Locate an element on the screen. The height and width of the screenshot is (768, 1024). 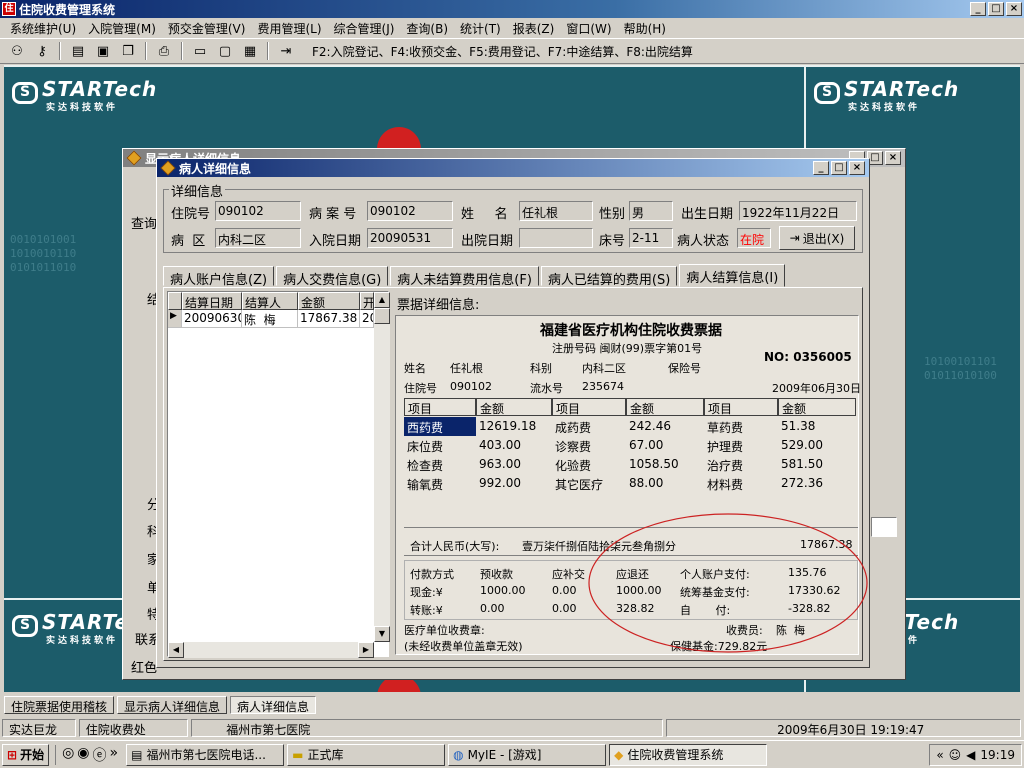
bah-field: 090102 is located at coordinates (410, 211).